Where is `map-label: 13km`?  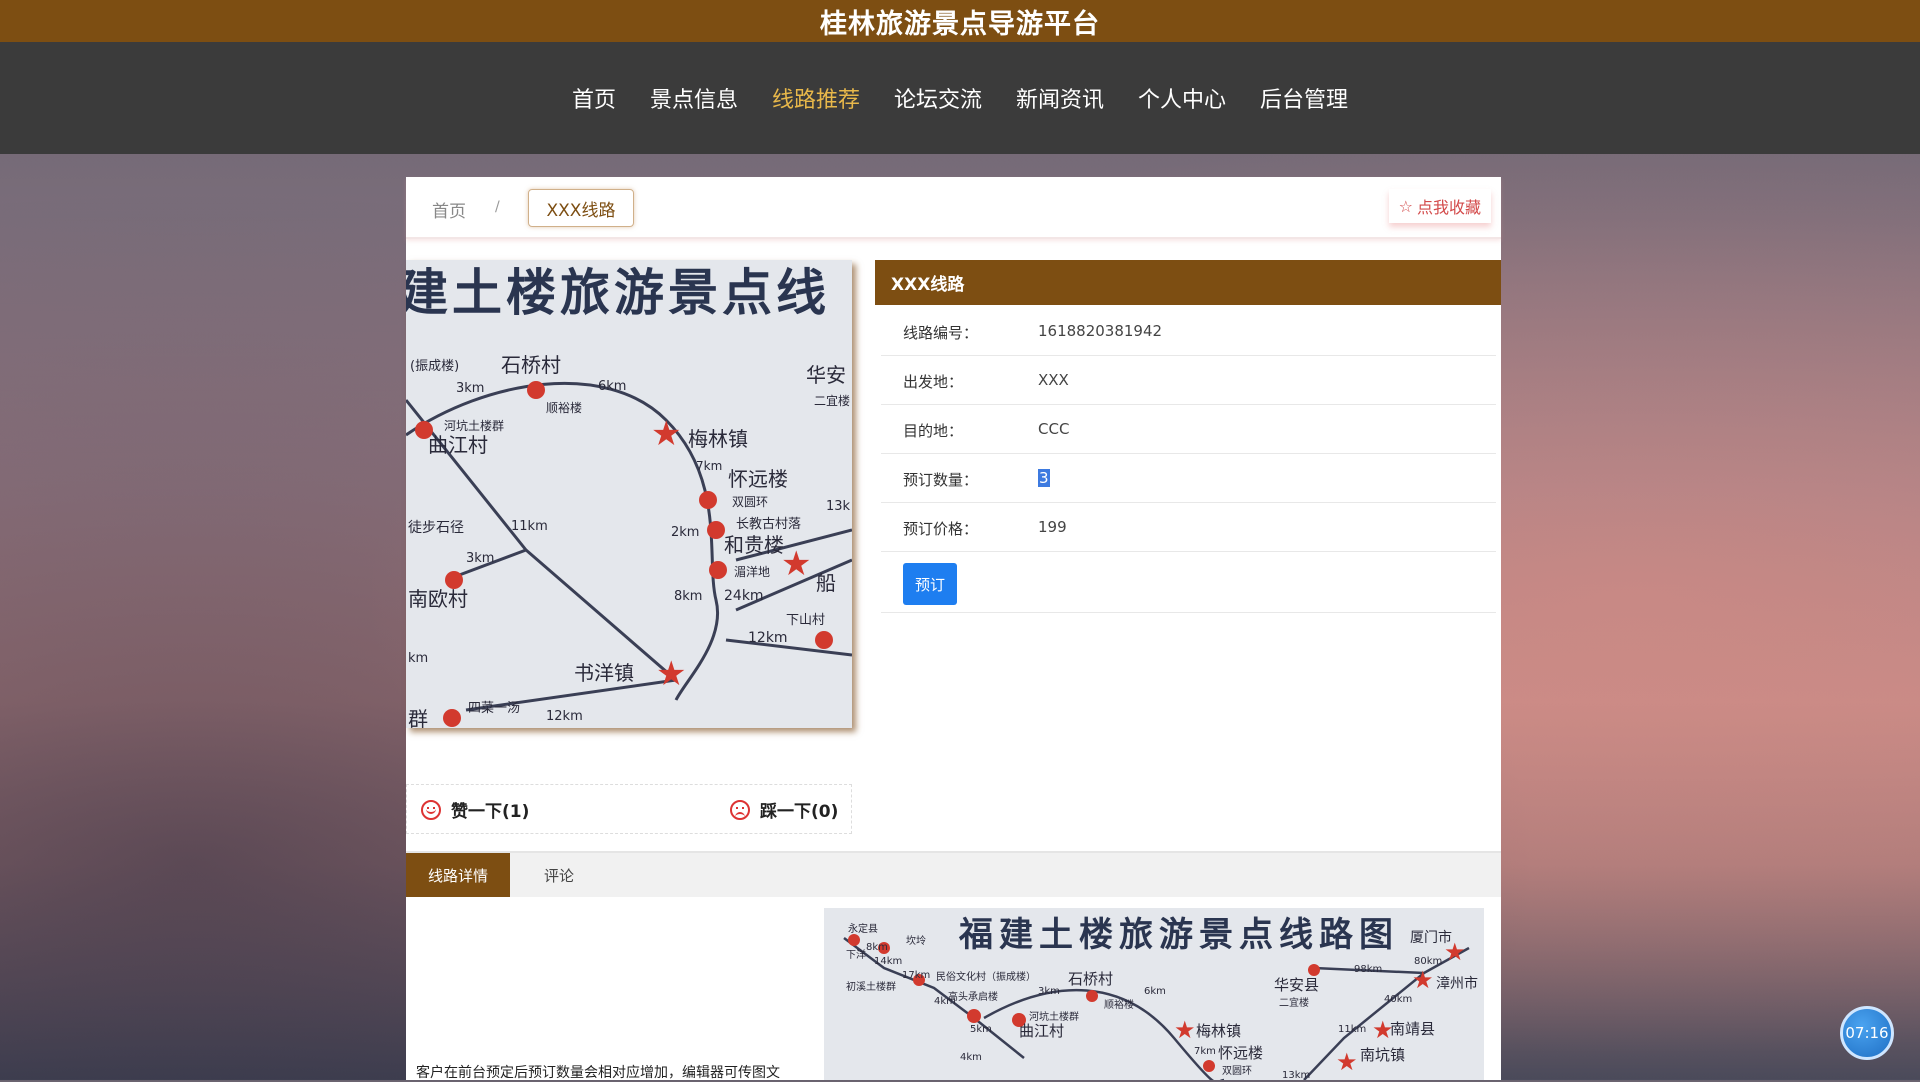
map-label: 13km is located at coordinates (1296, 1075).